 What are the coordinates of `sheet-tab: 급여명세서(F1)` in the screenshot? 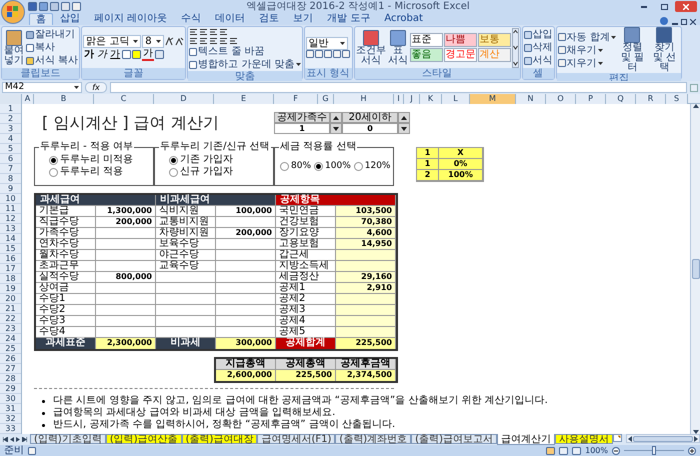 It's located at (296, 439).